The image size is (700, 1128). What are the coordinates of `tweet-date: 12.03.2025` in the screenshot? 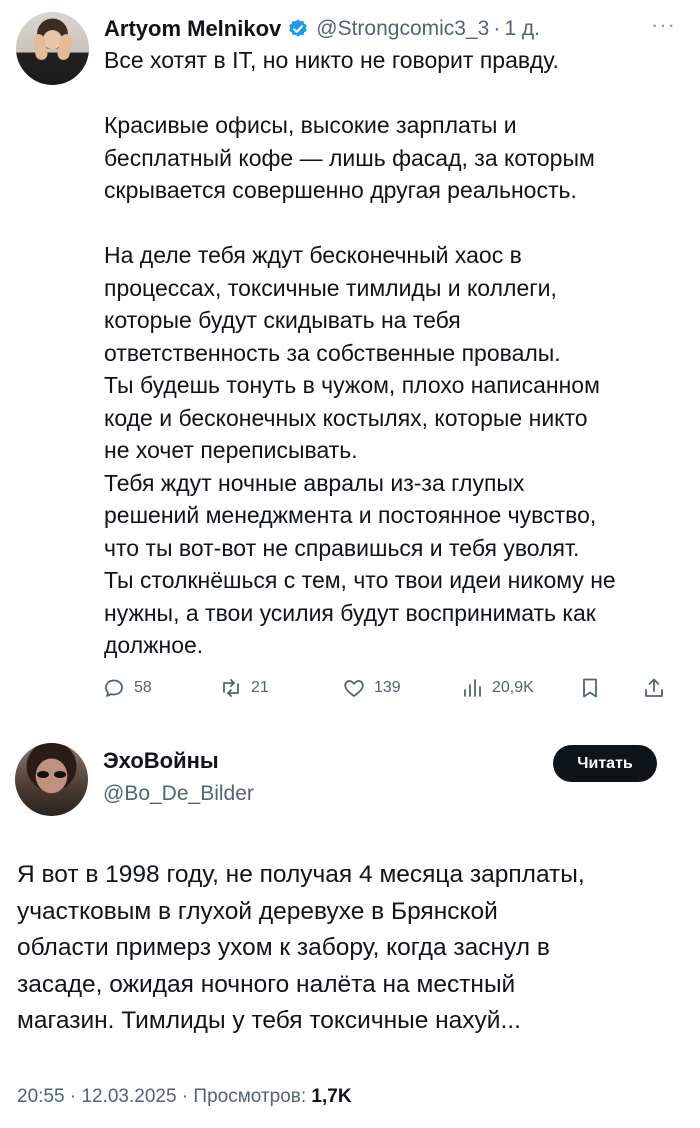 It's located at (128, 1096).